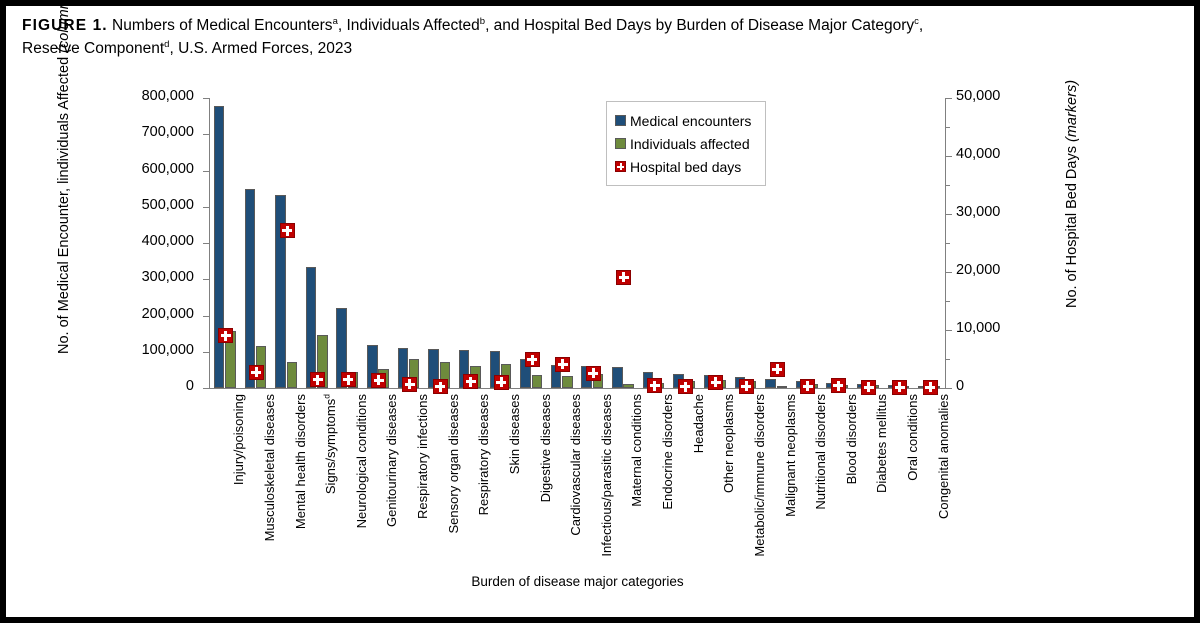 This screenshot has height=623, width=1200. Describe the element at coordinates (1072, 110) in the screenshot. I see `y-axis-right-title-italic: (markers)` at that location.